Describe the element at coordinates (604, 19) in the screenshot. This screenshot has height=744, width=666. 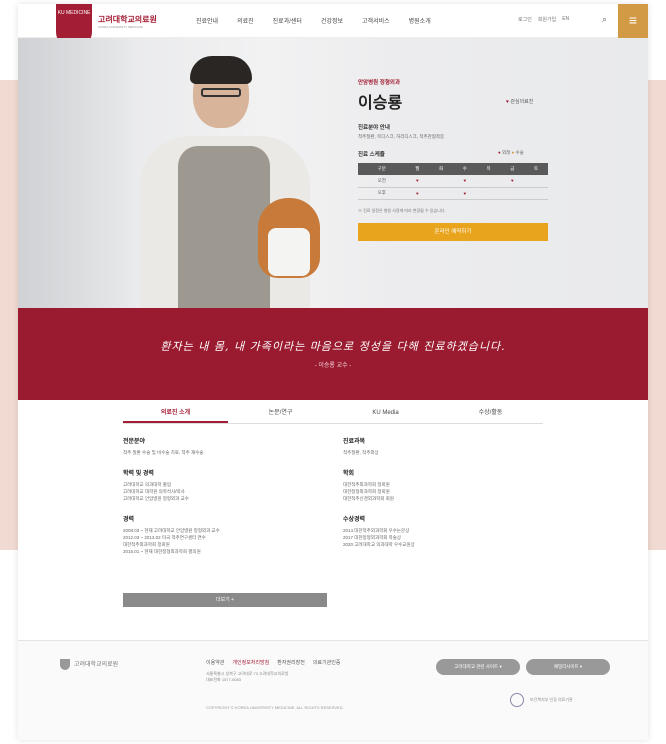
I see `search-icon: ⌕` at that location.